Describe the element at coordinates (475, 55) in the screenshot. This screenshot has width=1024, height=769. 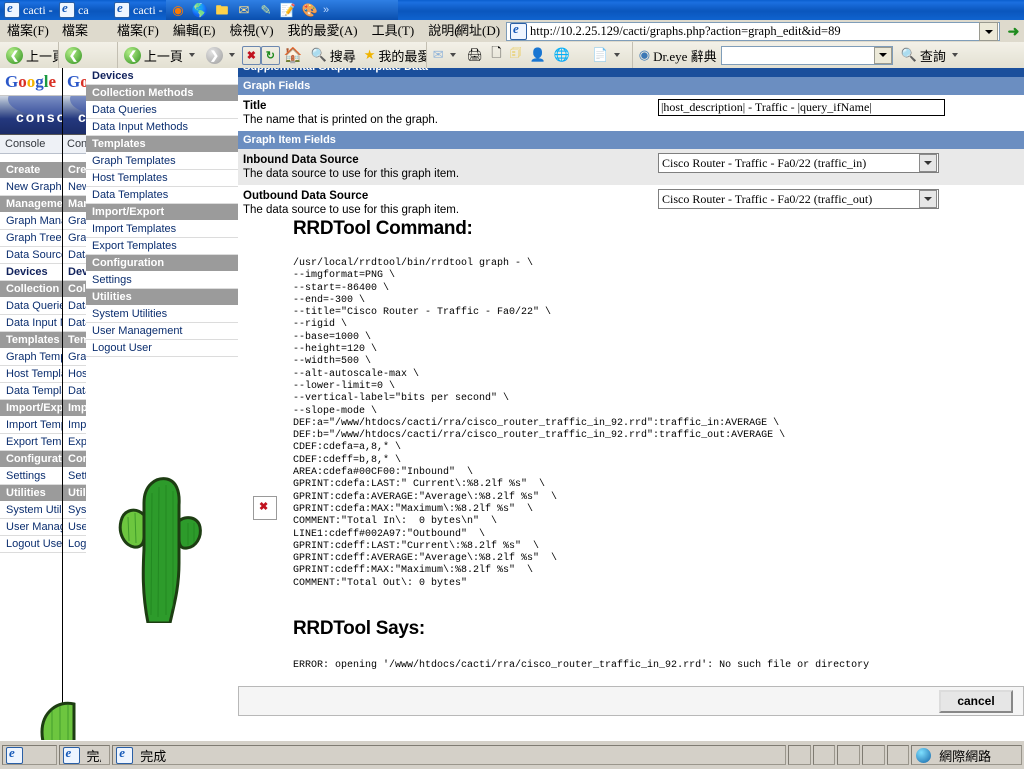
I see `print-button: 🖨` at that location.